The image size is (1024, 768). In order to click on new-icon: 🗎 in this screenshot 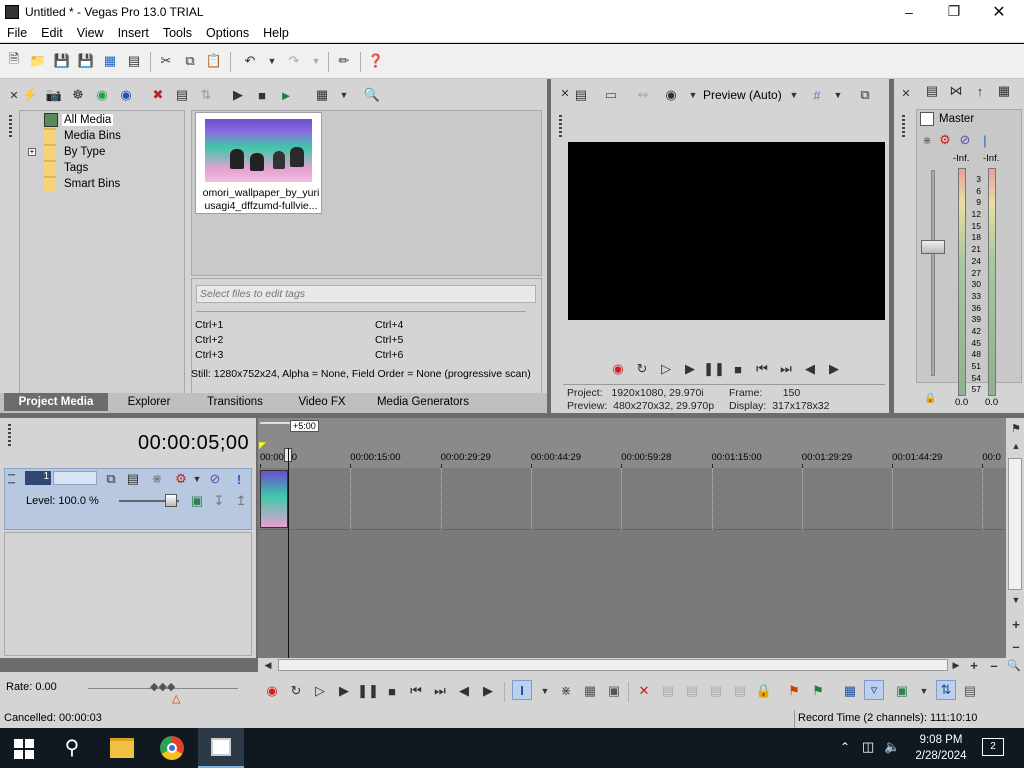, I will do `click(14, 61)`.